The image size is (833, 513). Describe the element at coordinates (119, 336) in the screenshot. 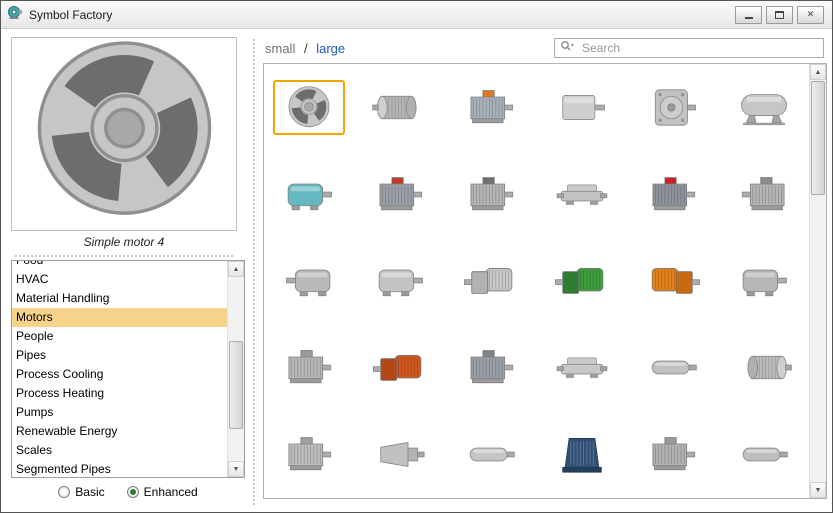

I see `category-item-people: People` at that location.